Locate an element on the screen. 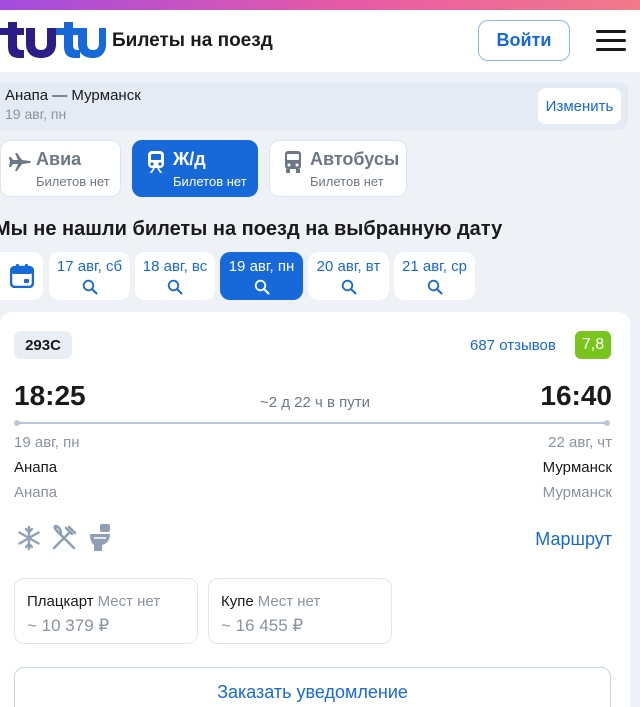  plane-icon is located at coordinates (20, 162).